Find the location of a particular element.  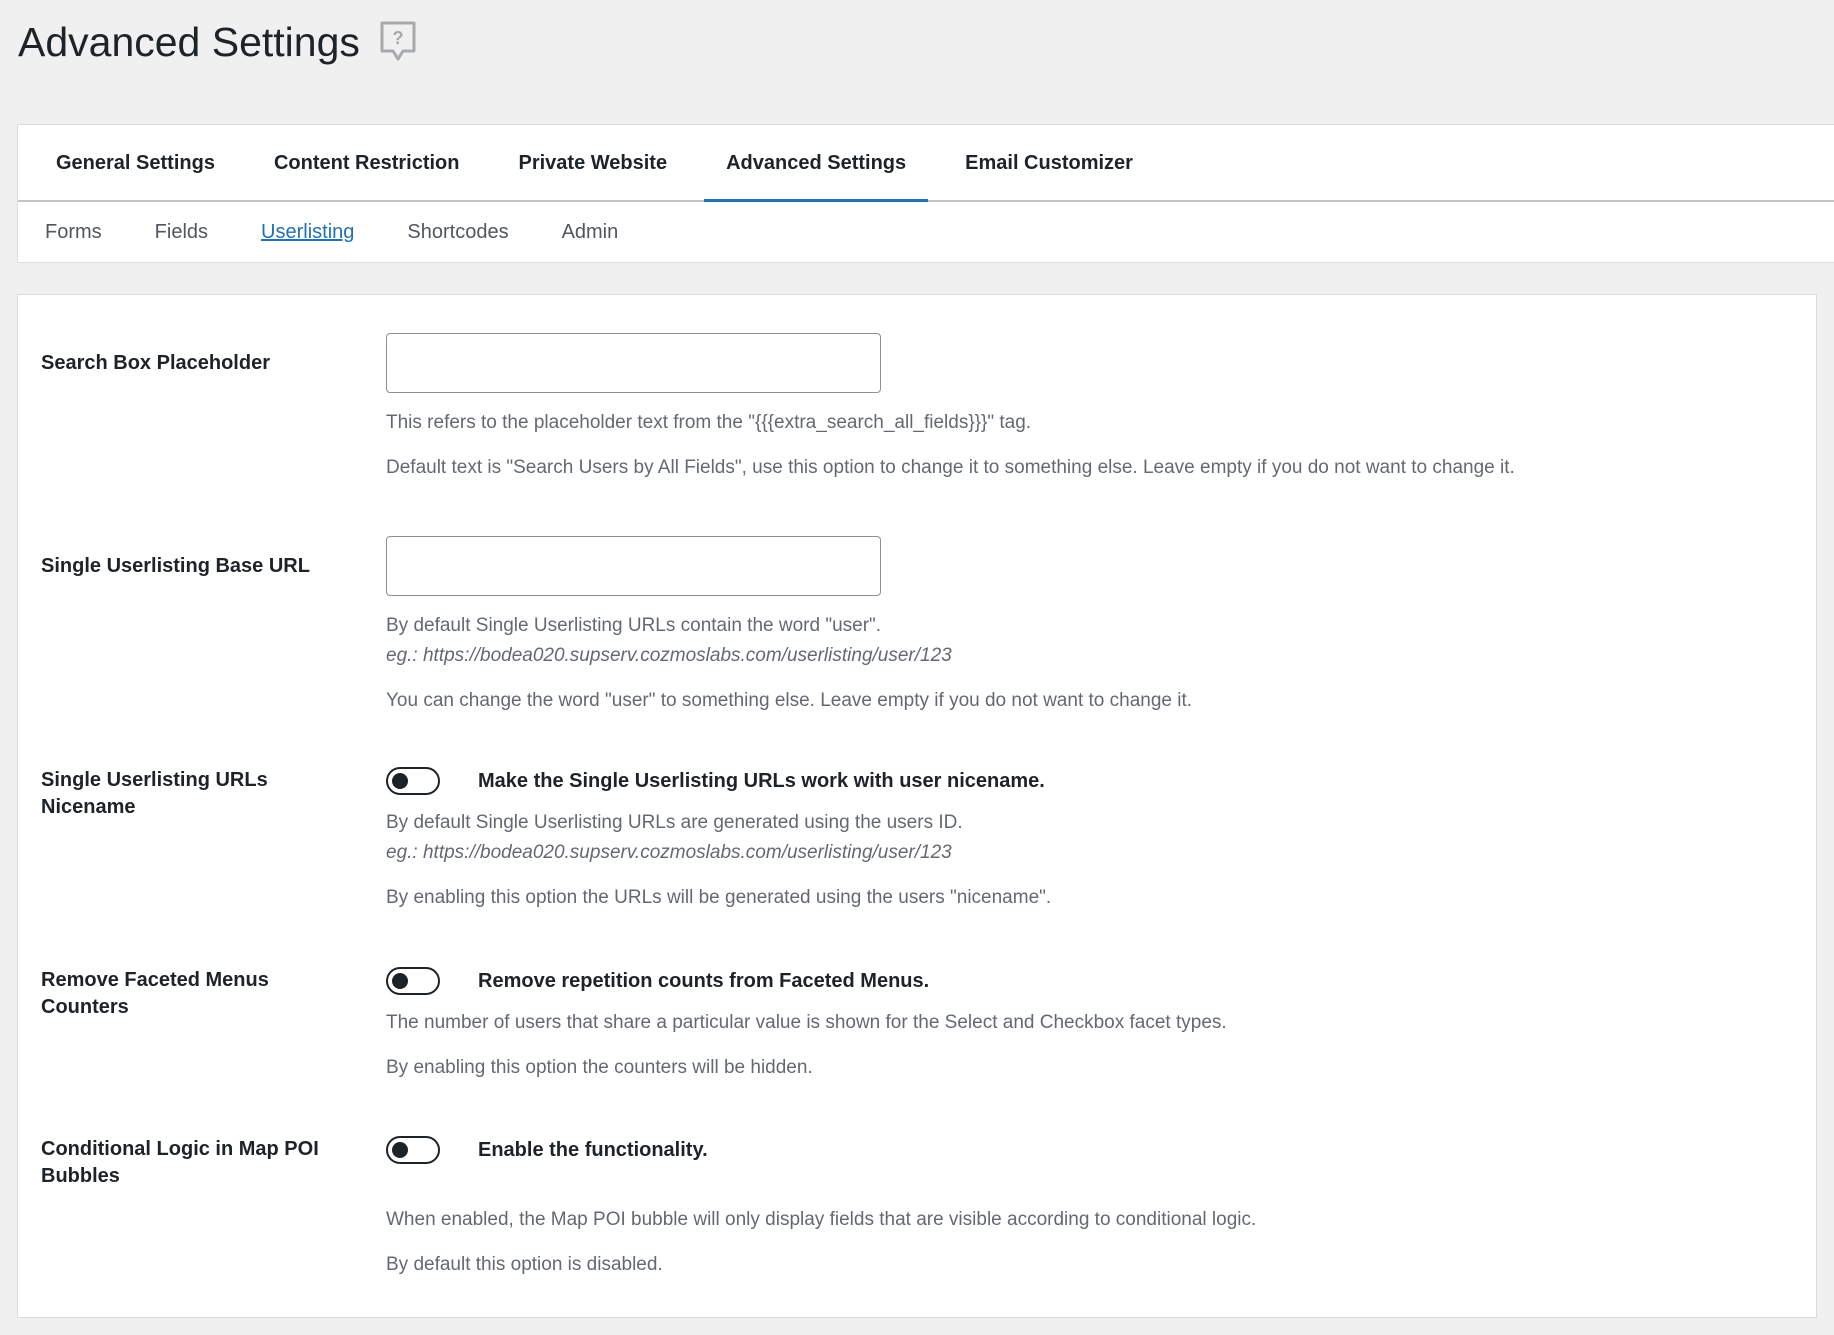

nicename-toggle is located at coordinates (413, 781).